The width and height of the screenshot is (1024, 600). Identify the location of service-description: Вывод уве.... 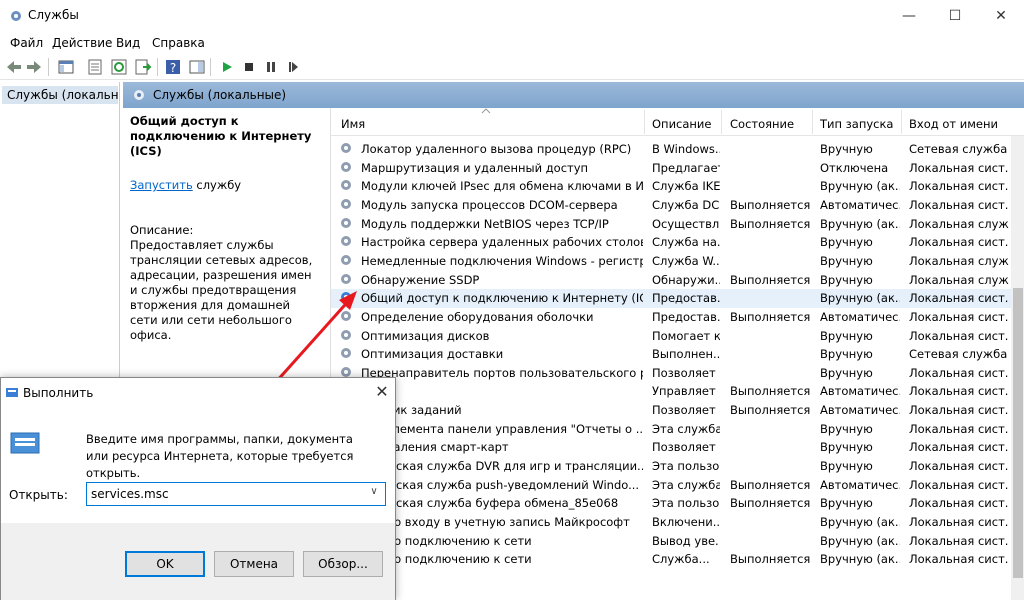
(686, 540).